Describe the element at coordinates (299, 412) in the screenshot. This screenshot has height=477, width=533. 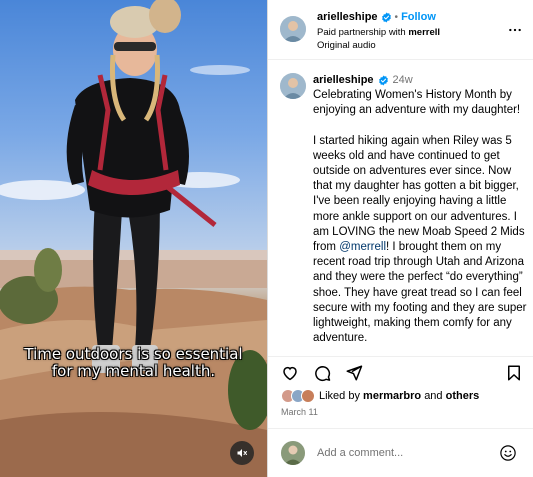
I see `post-date: March 11` at that location.